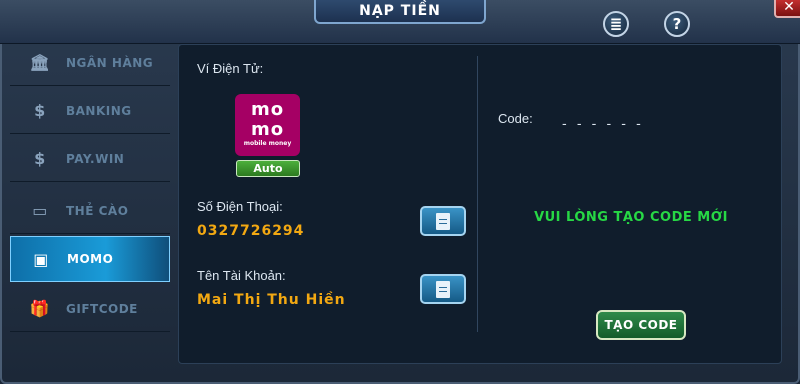 This screenshot has height=384, width=800. I want to click on create-code-notice: VUI LÒNG TẠO CODE MỚI, so click(631, 217).